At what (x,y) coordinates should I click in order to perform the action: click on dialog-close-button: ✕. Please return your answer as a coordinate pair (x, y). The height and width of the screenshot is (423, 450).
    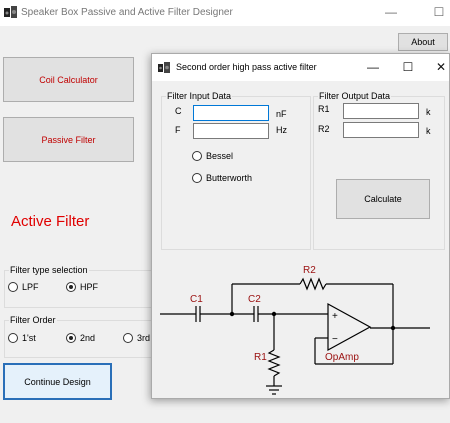
    Looking at the image, I should click on (441, 67).